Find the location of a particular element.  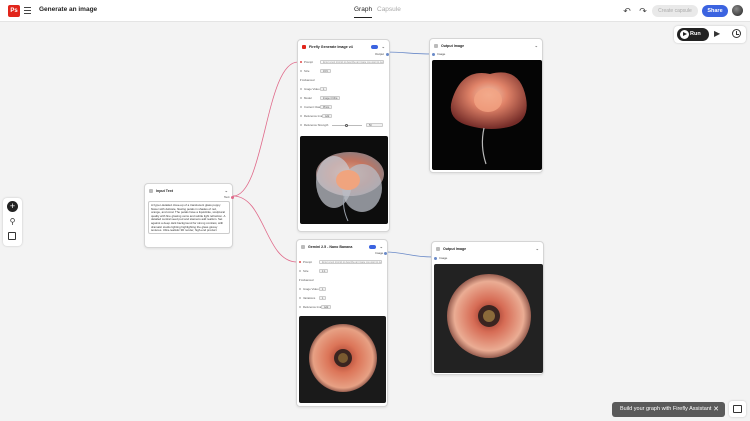

wire-input-to-gemini is located at coordinates (265, 229).